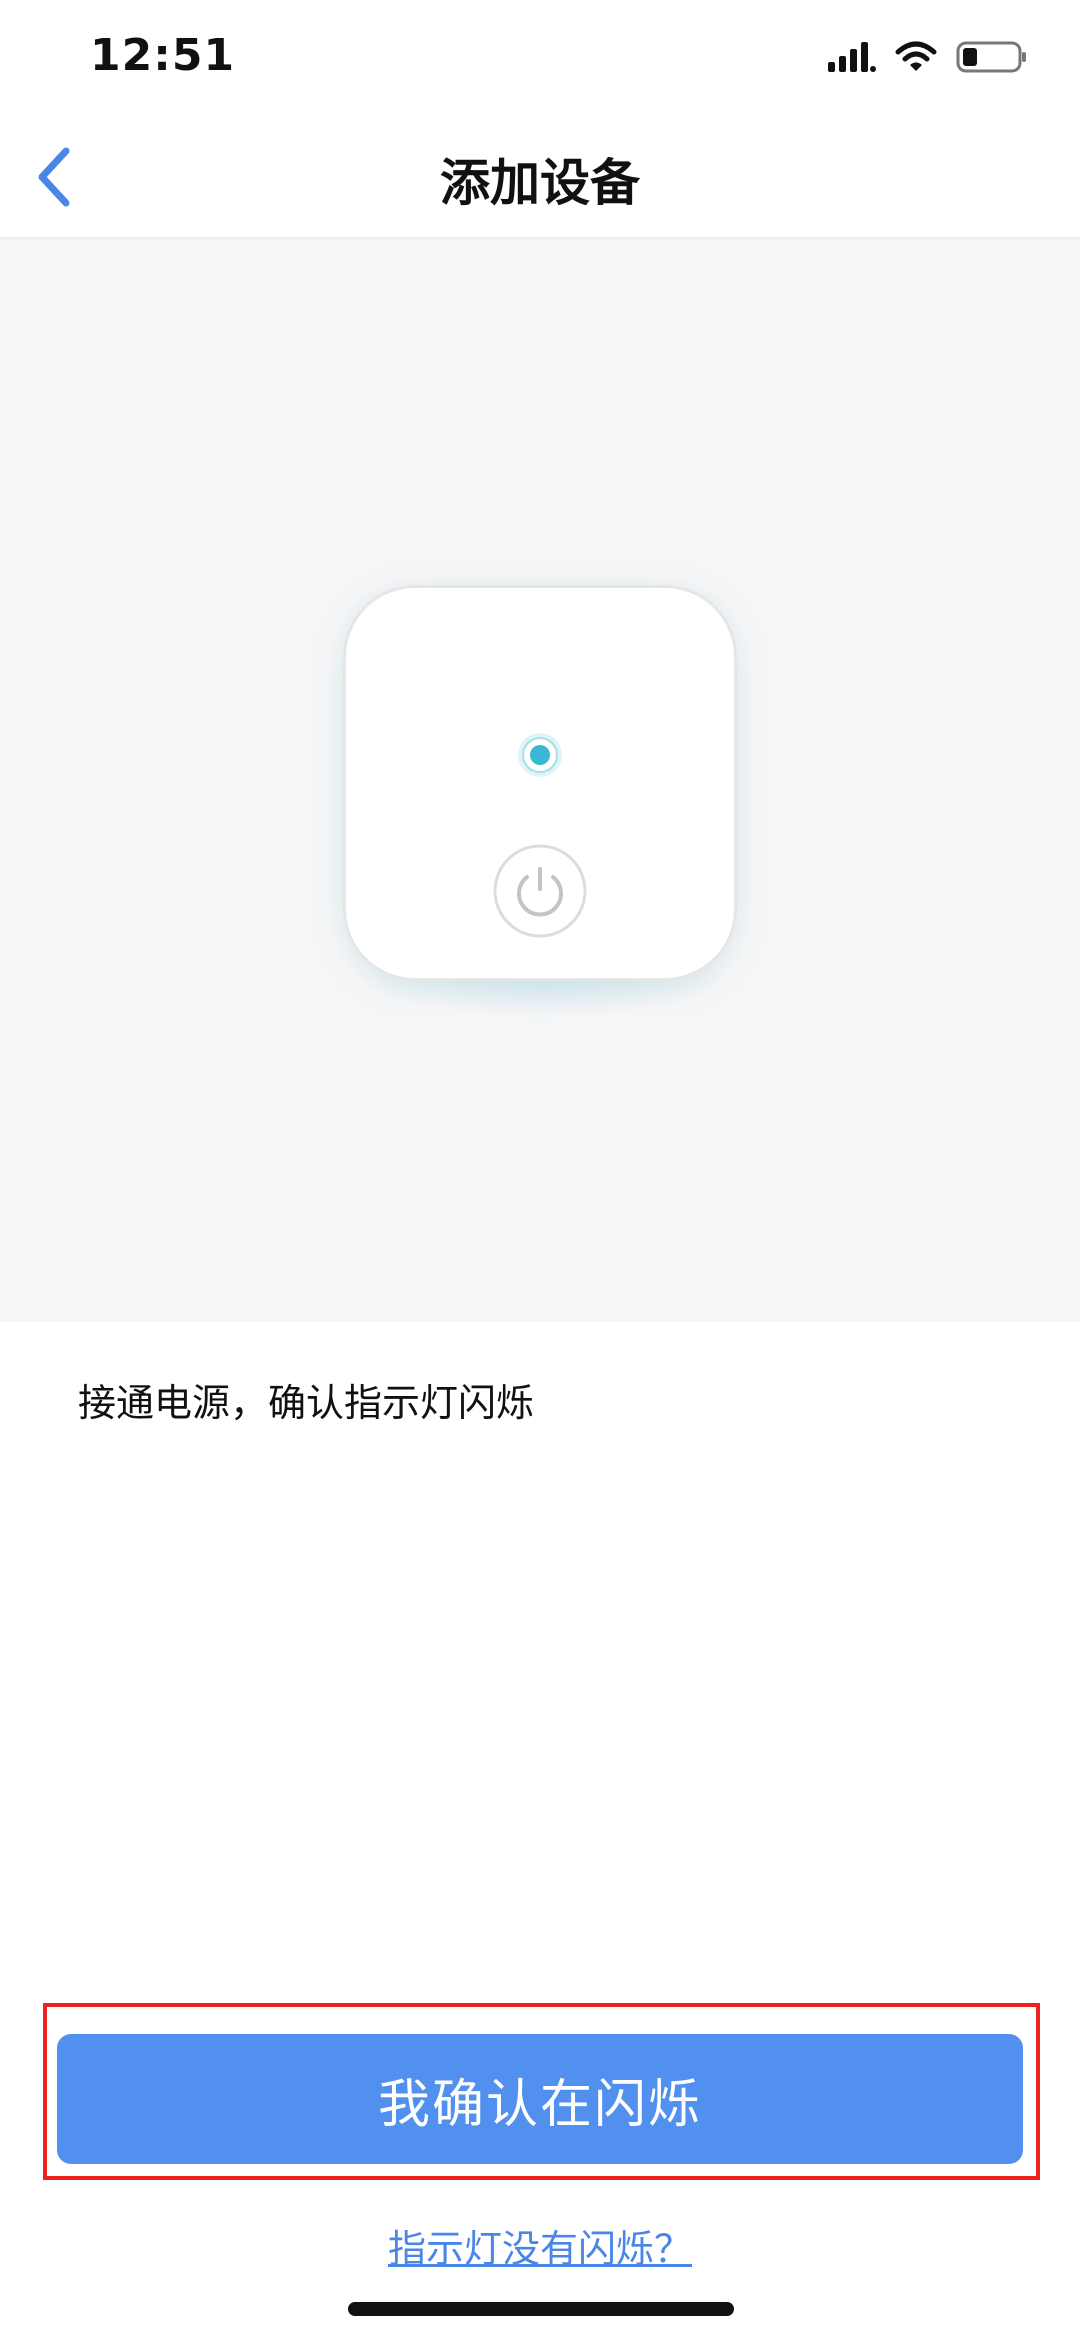  Describe the element at coordinates (540, 2245) in the screenshot. I see `light-not-blinking-link: 指示灯没有闪烁？` at that location.